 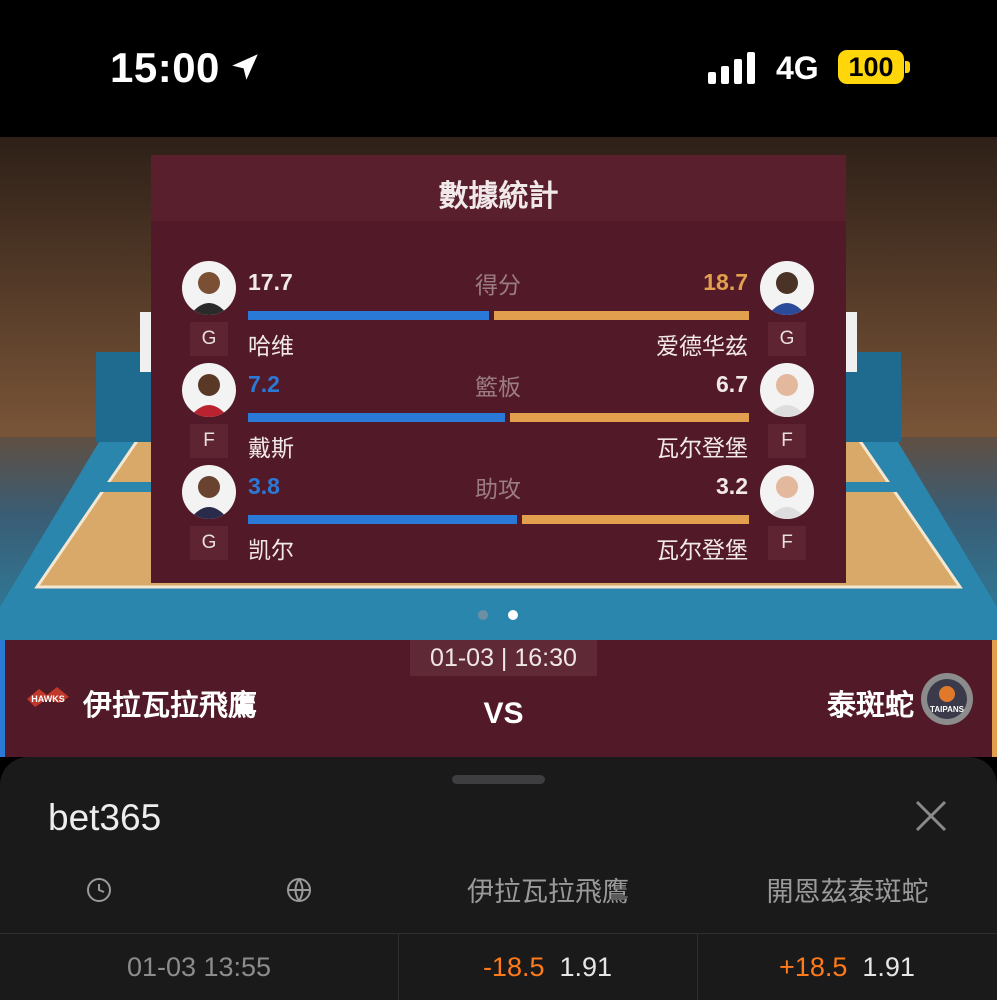 What do you see at coordinates (870, 706) in the screenshot?
I see `away-team-name: 泰斑蛇` at bounding box center [870, 706].